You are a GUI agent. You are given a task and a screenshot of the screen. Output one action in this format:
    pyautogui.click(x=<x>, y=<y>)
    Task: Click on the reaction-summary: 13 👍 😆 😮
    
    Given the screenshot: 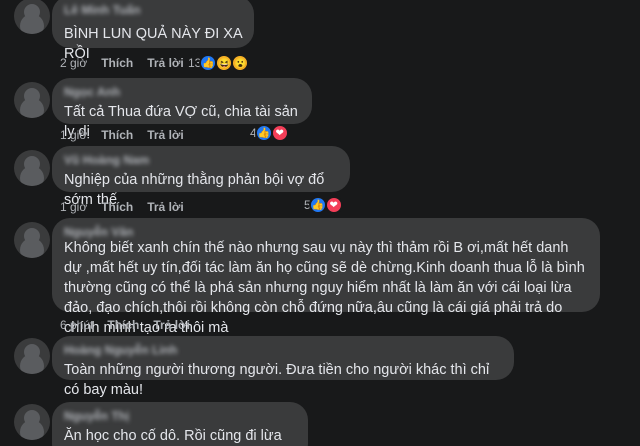 What is the action you would take?
    pyautogui.click(x=219, y=63)
    